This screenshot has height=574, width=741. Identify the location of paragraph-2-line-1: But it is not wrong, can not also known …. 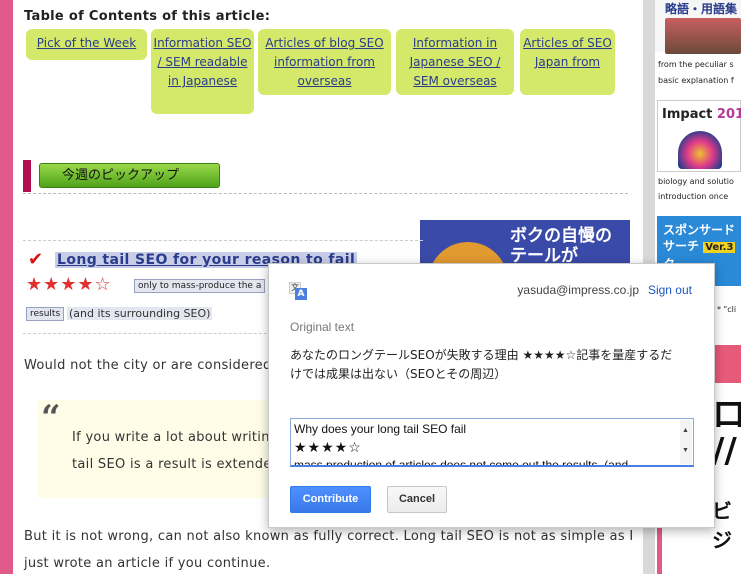
(329, 536).